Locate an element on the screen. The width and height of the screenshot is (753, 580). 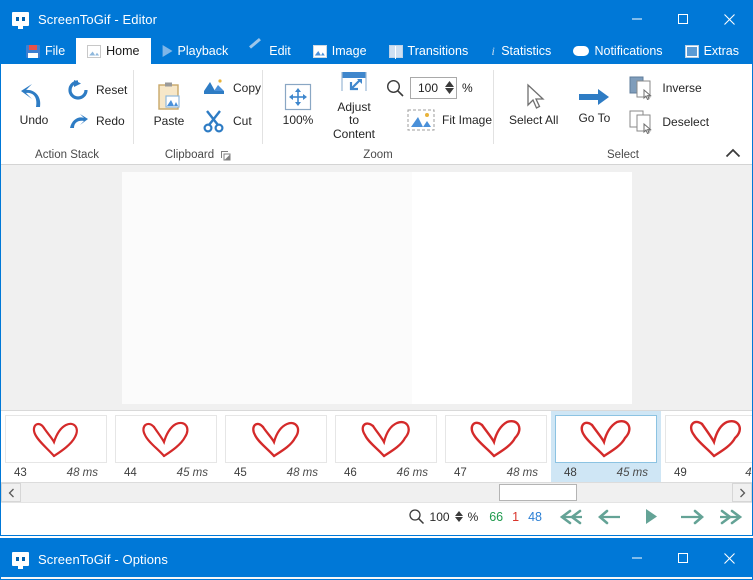
chevron-left-icon is located at coordinates (11, 492).